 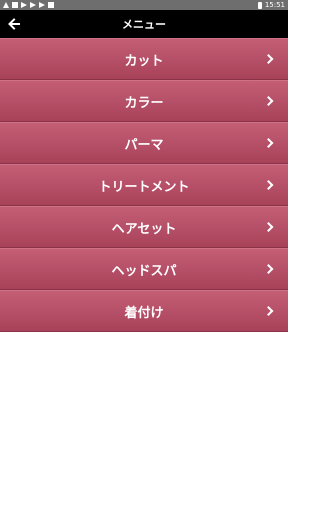 I want to click on menu-item-label: ヘアセット, so click(x=144, y=229).